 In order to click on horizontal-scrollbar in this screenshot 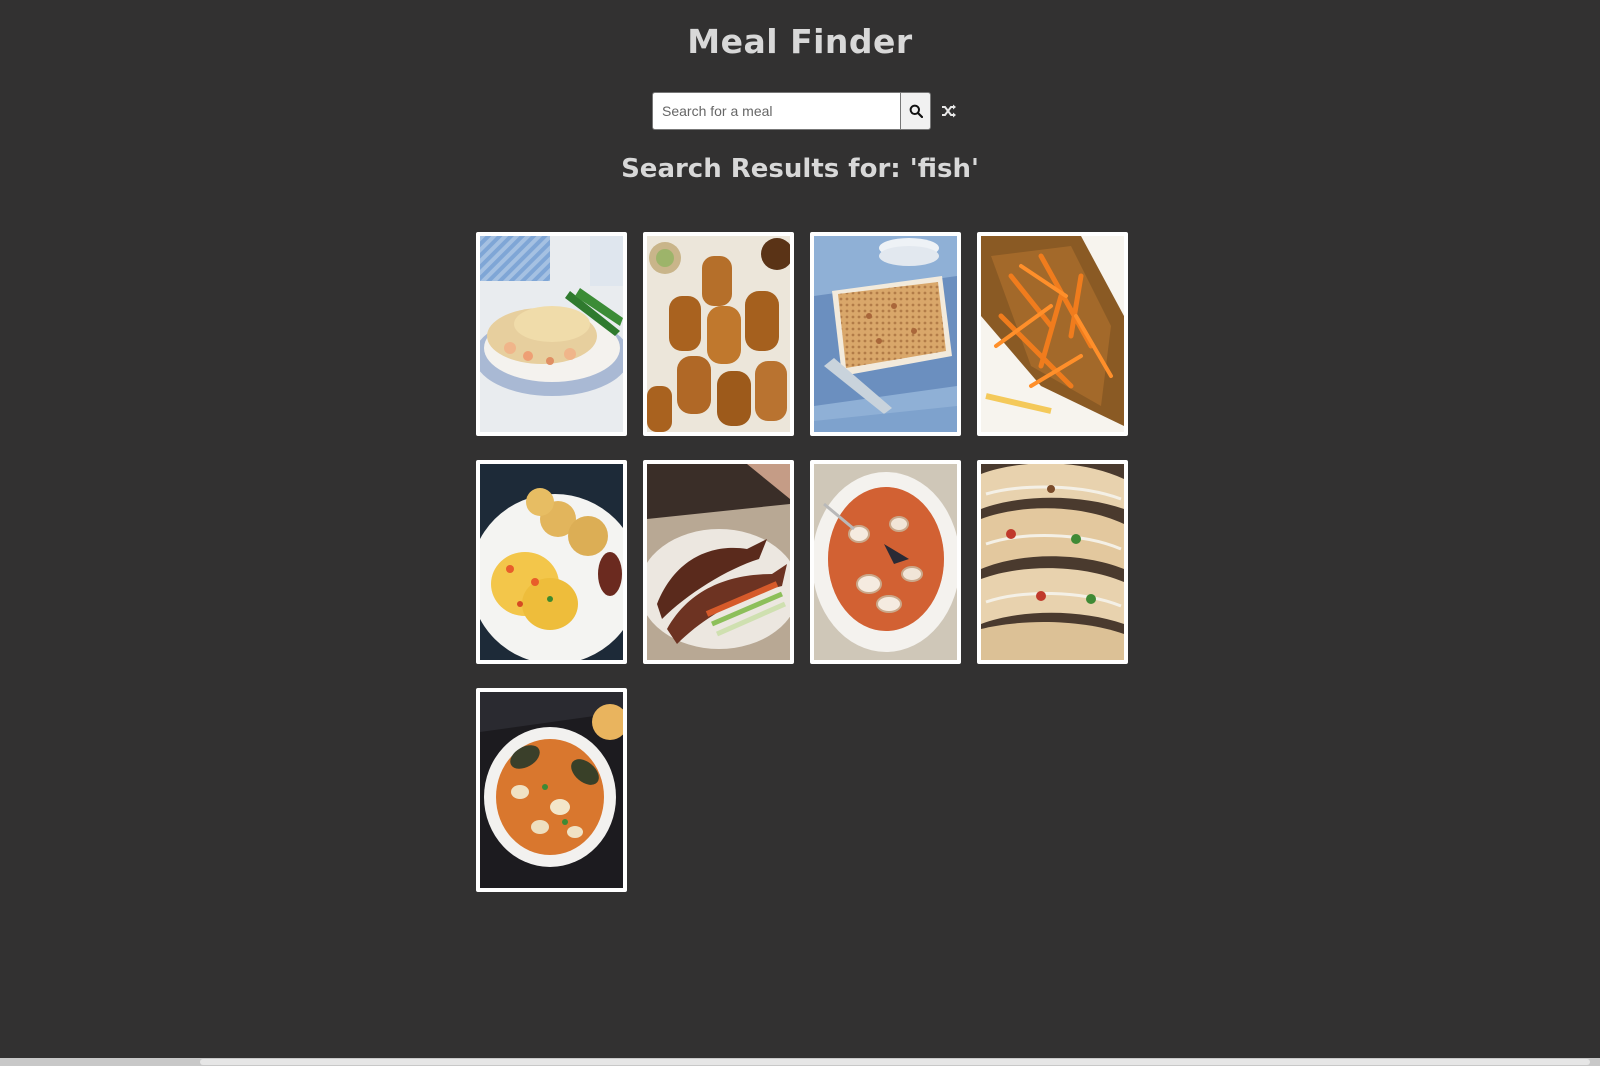, I will do `click(800, 1062)`.